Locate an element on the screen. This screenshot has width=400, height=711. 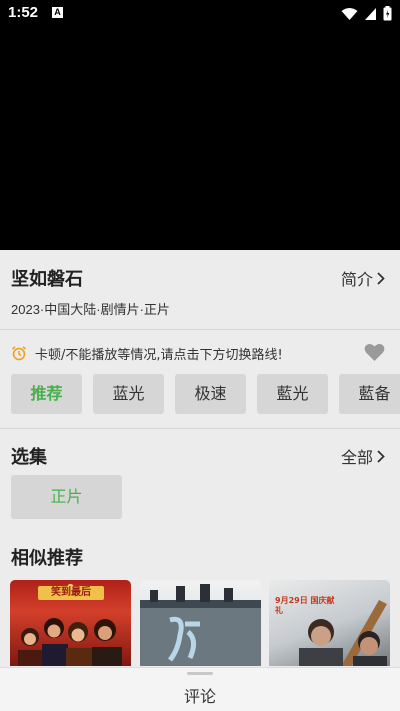
poster-wall-image is located at coordinates (200, 625).